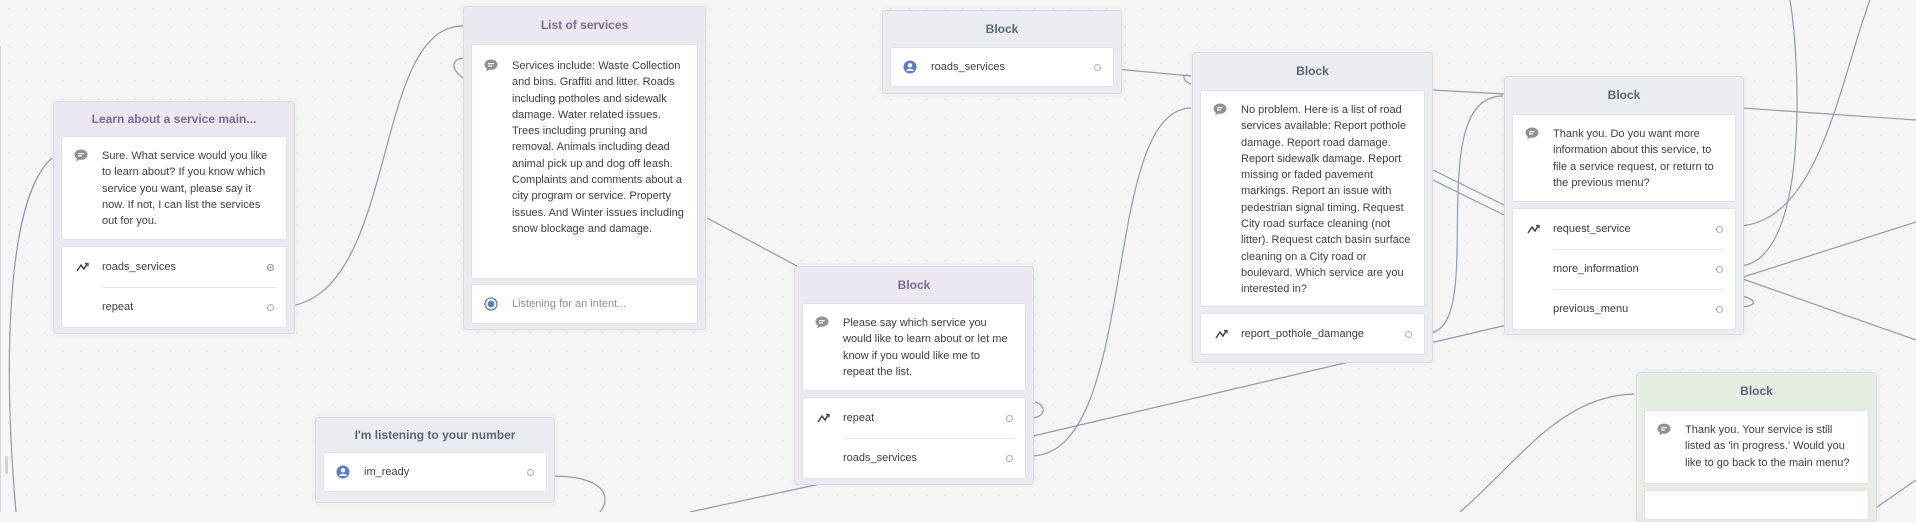 The width and height of the screenshot is (1916, 522). I want to click on branch-card: repeat roads_services, so click(914, 438).